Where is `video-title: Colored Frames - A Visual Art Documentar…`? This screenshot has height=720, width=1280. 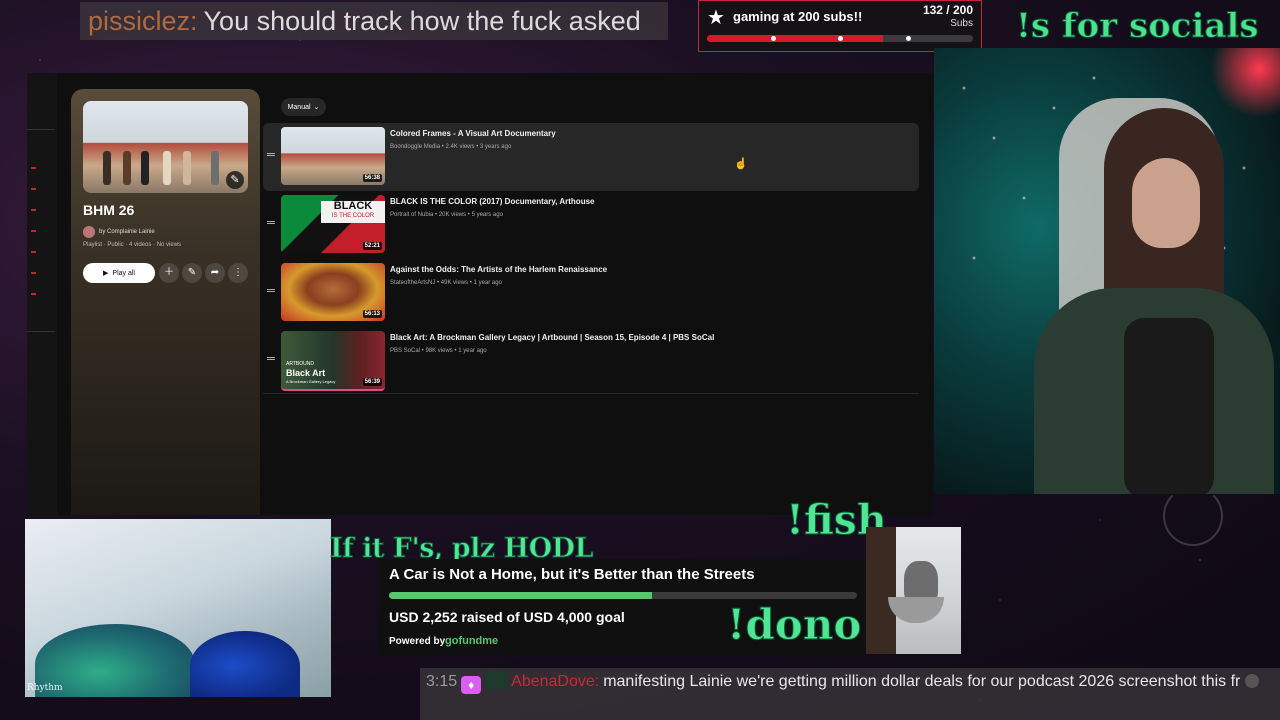 video-title: Colored Frames - A Visual Art Documentar… is located at coordinates (473, 133).